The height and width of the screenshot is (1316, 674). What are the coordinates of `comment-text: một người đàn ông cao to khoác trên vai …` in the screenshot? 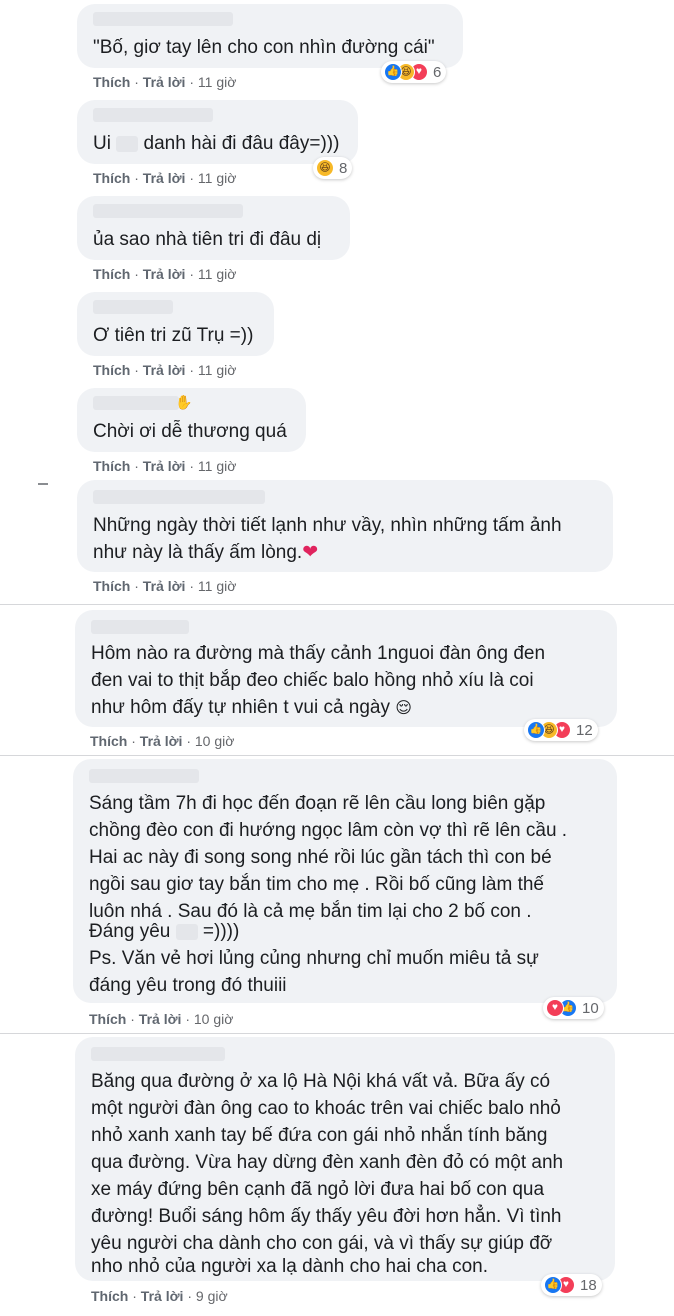 It's located at (326, 1108).